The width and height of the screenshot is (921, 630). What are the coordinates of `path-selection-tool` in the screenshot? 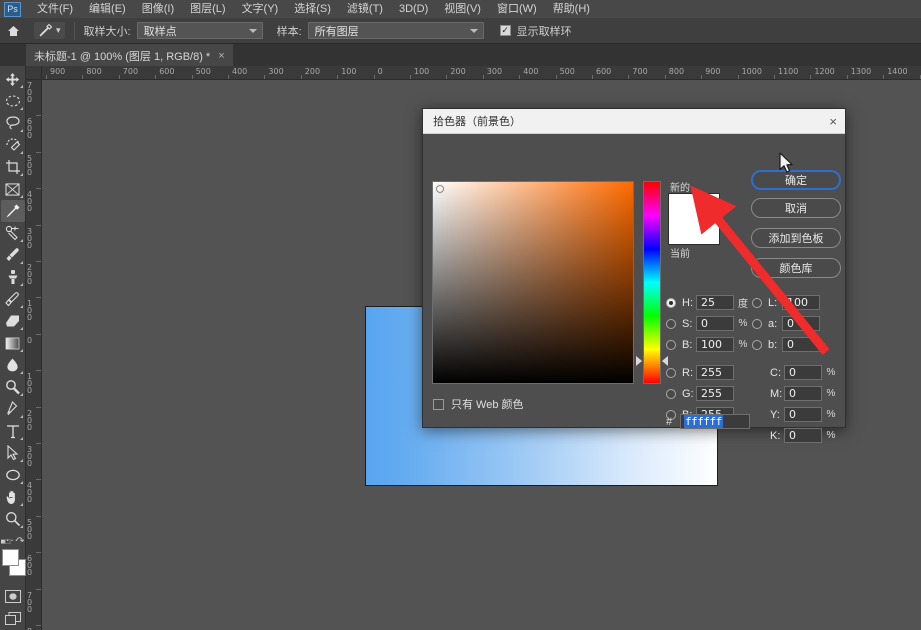 It's located at (13, 453).